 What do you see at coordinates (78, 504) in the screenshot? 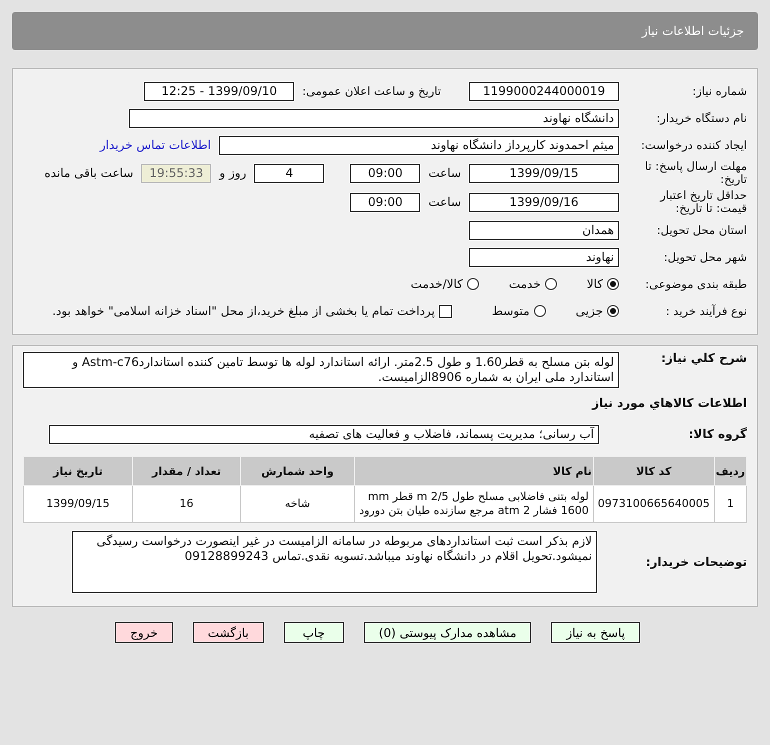
I see `table-cell: 1399/09/15` at bounding box center [78, 504].